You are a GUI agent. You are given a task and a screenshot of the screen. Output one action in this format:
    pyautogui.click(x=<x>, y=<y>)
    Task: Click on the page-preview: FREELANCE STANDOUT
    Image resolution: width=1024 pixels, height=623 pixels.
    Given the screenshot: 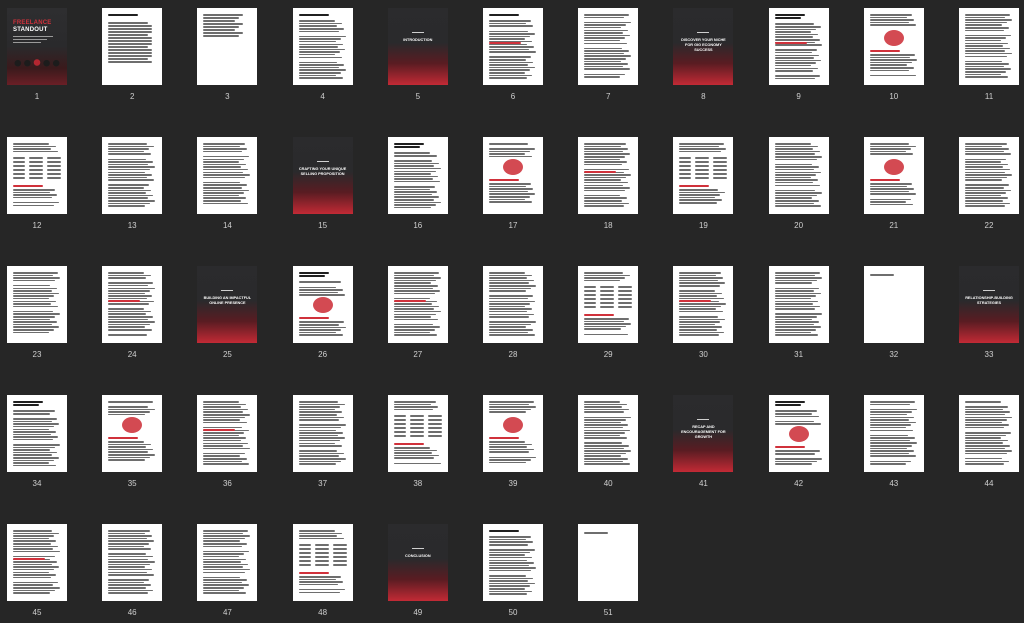 What is the action you would take?
    pyautogui.click(x=37, y=46)
    